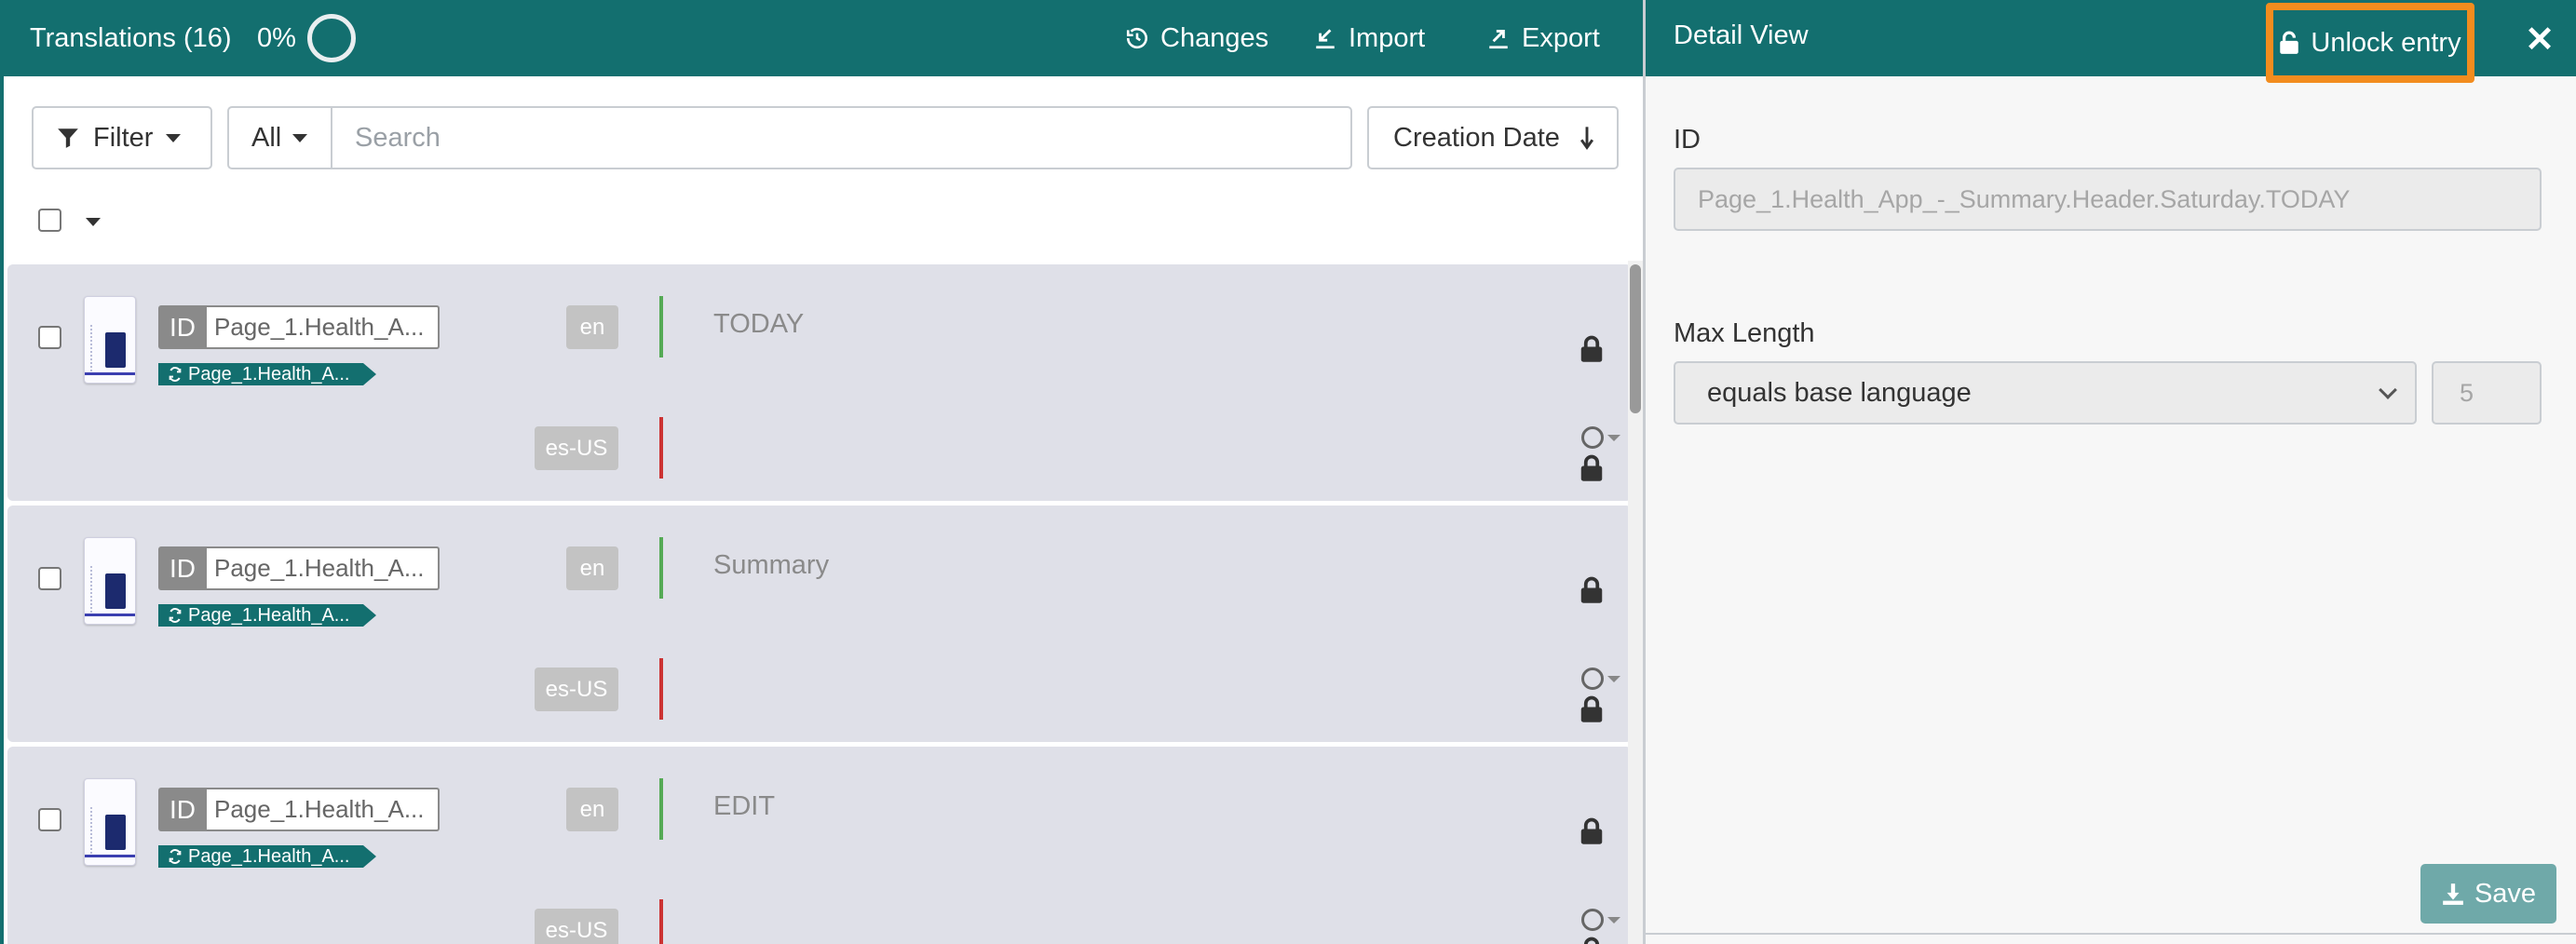 The height and width of the screenshot is (944, 2576). What do you see at coordinates (1839, 392) in the screenshot?
I see `max-length-mode-value: equals base language` at bounding box center [1839, 392].